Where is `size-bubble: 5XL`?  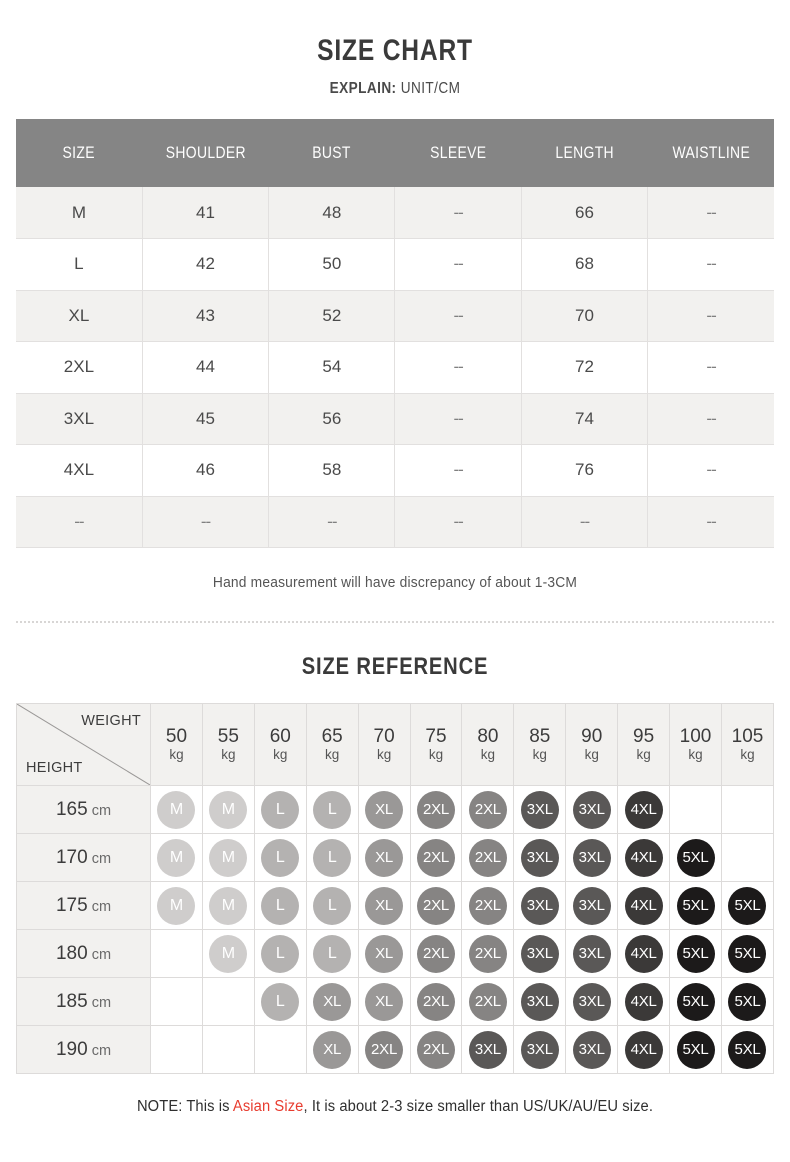
size-bubble: 5XL is located at coordinates (695, 1001).